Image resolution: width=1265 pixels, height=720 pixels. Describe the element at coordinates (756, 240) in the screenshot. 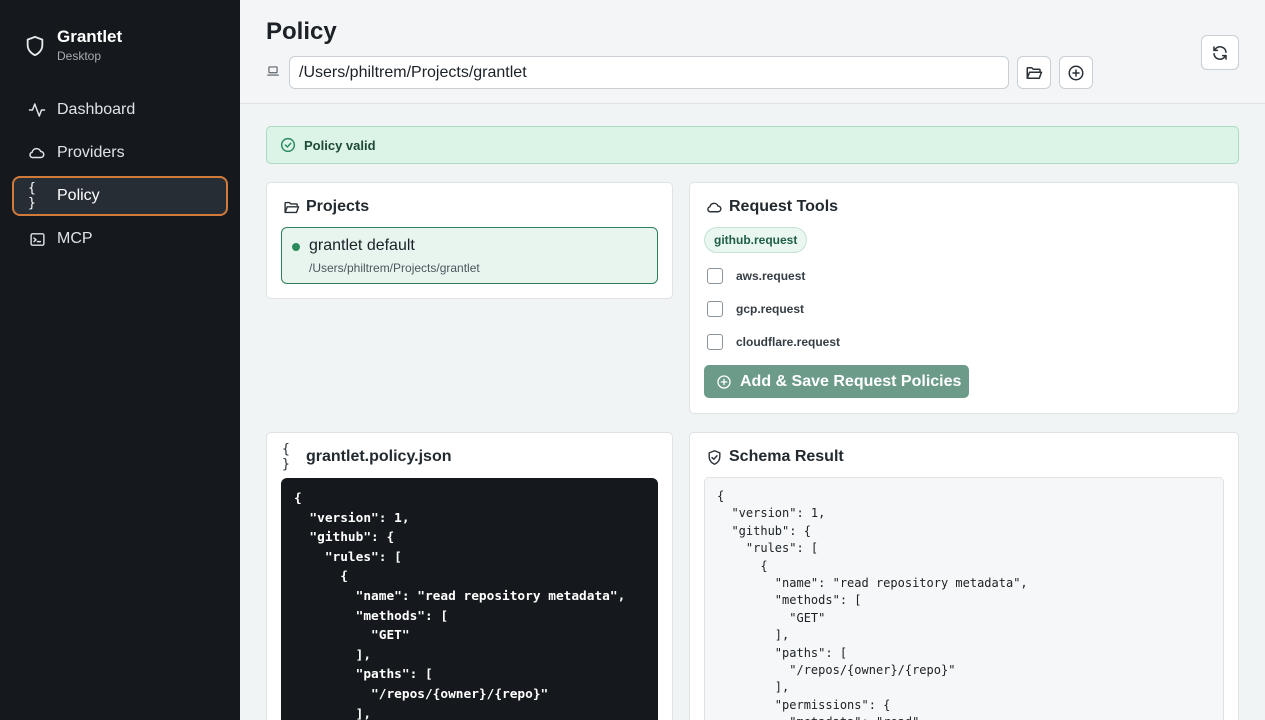

I see `tool-tag-github-request: github.request` at that location.